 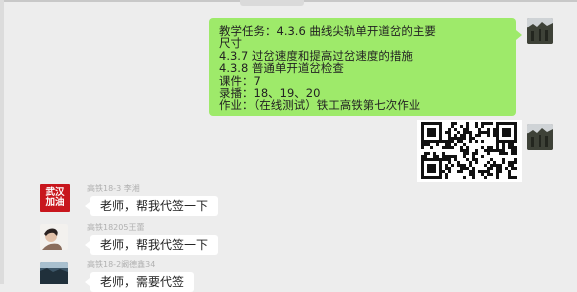 I want to click on message-line: 教学任务：4.3.6 曲线尖轨单开道岔的主要, so click(x=327, y=31).